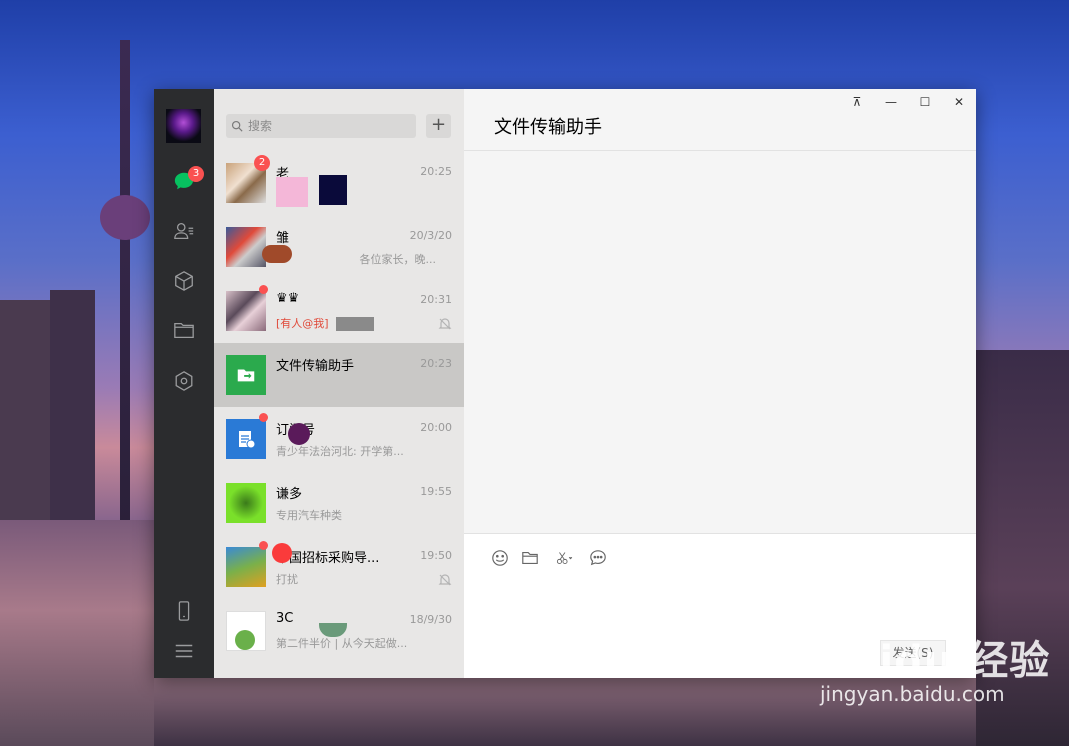  Describe the element at coordinates (720, 150) in the screenshot. I see `divider` at that location.